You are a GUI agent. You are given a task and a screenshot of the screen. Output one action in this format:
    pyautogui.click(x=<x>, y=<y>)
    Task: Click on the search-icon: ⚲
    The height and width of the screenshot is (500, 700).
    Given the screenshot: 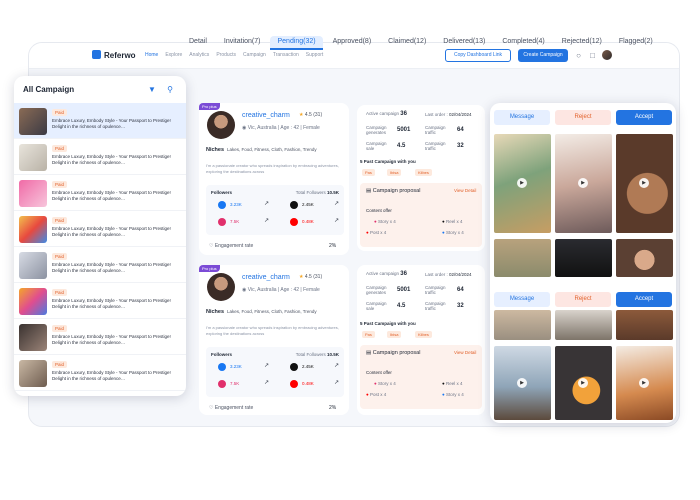 What is the action you would take?
    pyautogui.click(x=170, y=90)
    